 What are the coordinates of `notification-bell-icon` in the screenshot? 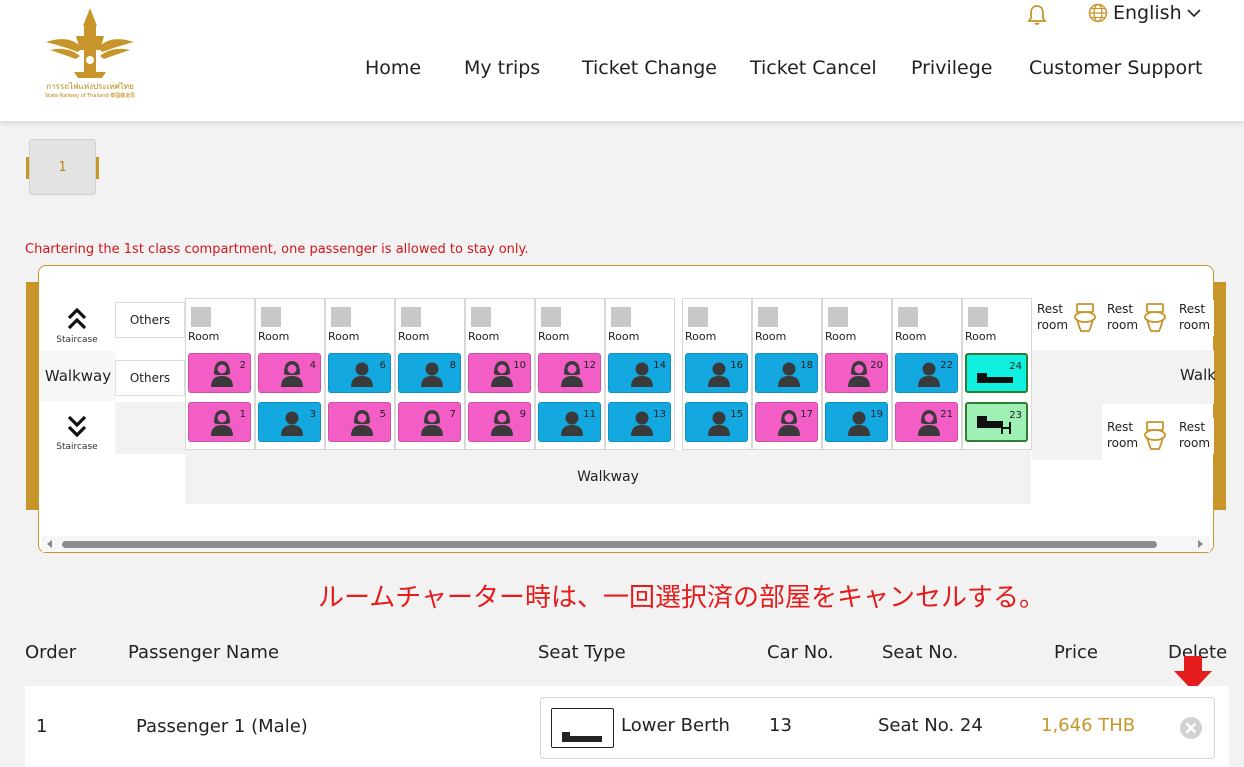 It's located at (1037, 15).